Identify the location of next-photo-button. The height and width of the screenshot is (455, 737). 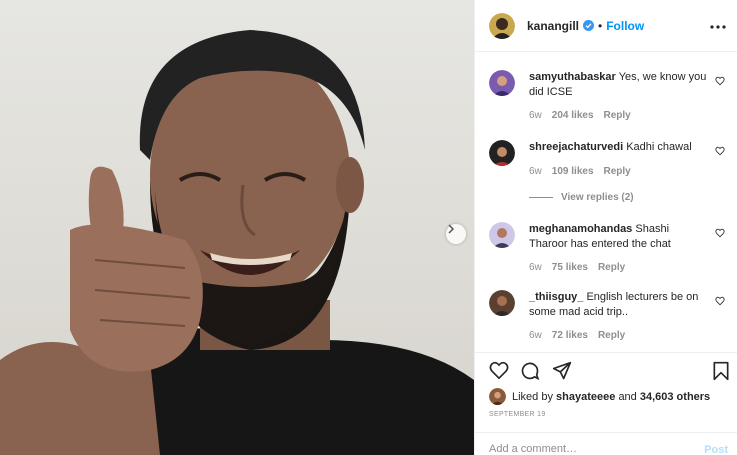
(456, 234).